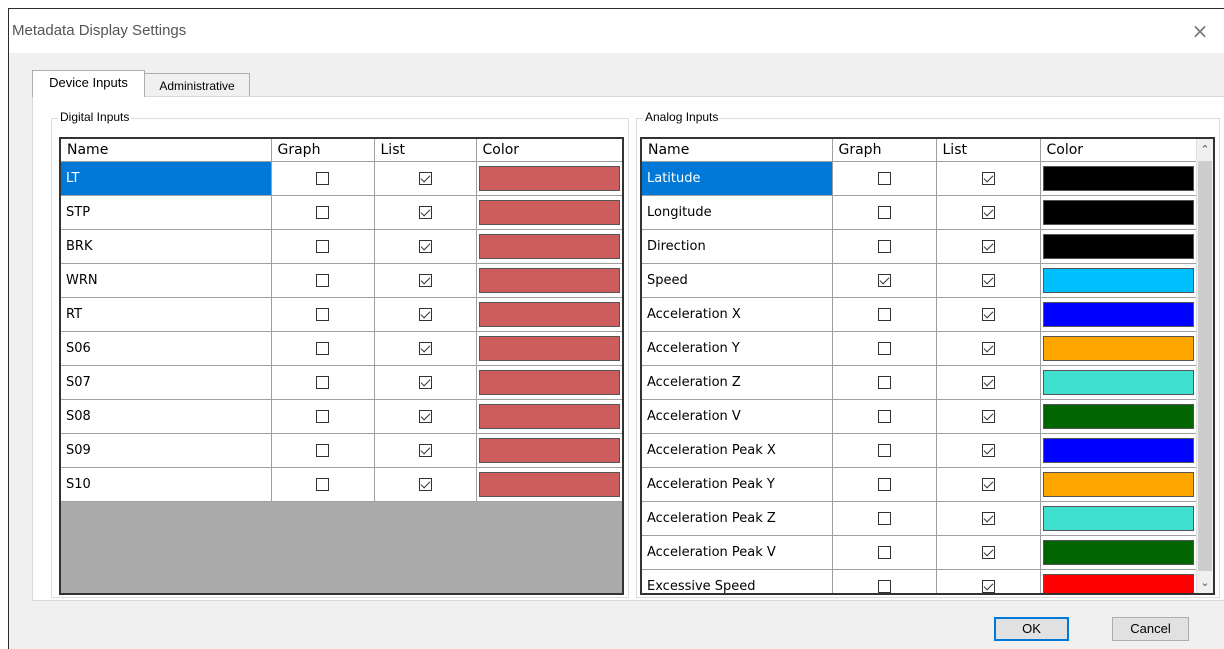 This screenshot has height=649, width=1224. I want to click on digital-input-row: STP, so click(341, 212).